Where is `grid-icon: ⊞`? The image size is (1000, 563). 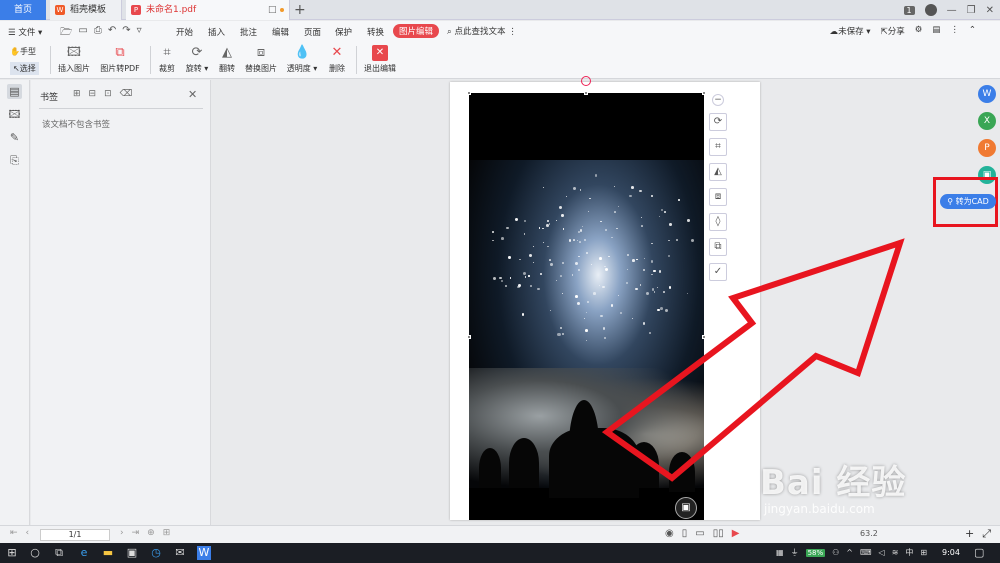
grid-icon: ⊞ is located at coordinates (923, 552).